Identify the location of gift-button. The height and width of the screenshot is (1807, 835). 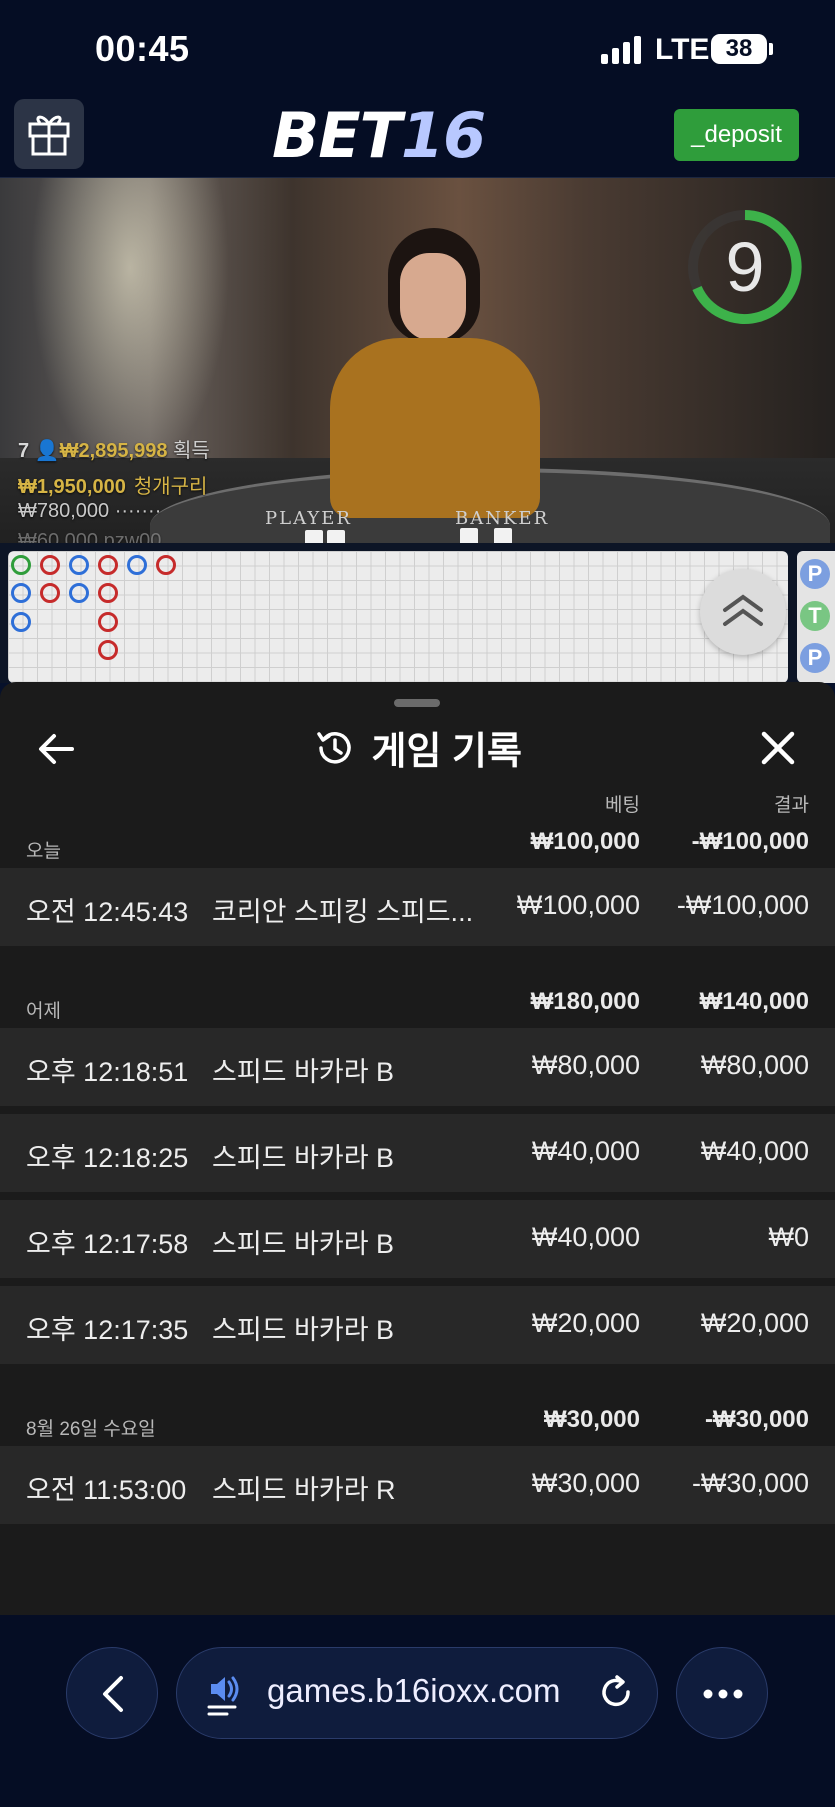
(49, 134).